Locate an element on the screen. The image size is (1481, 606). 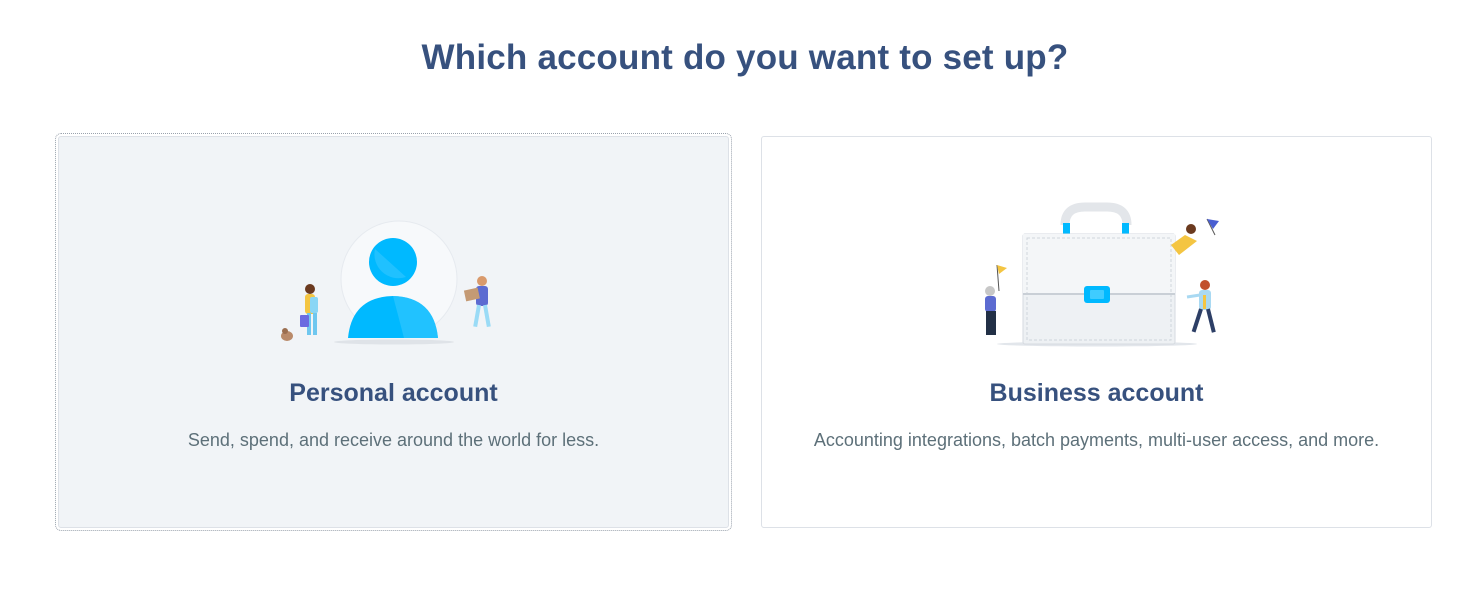
personal-account-illustration is located at coordinates (393, 277).